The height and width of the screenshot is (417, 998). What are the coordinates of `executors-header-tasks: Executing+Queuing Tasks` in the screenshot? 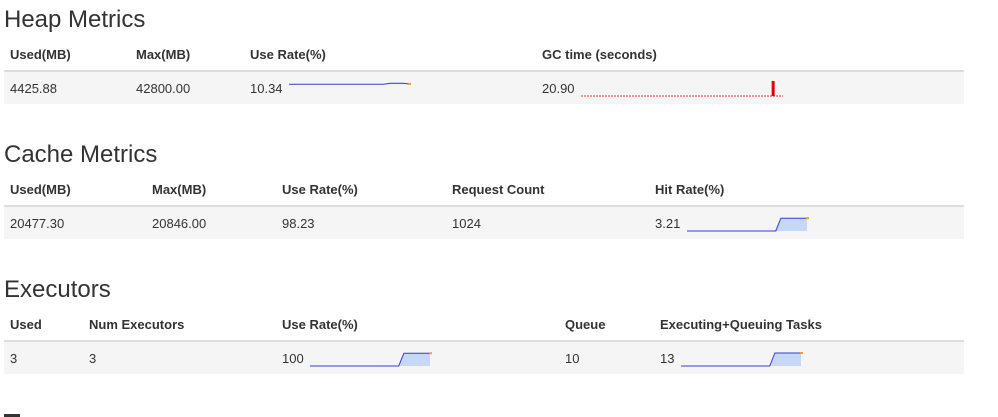 It's located at (809, 326).